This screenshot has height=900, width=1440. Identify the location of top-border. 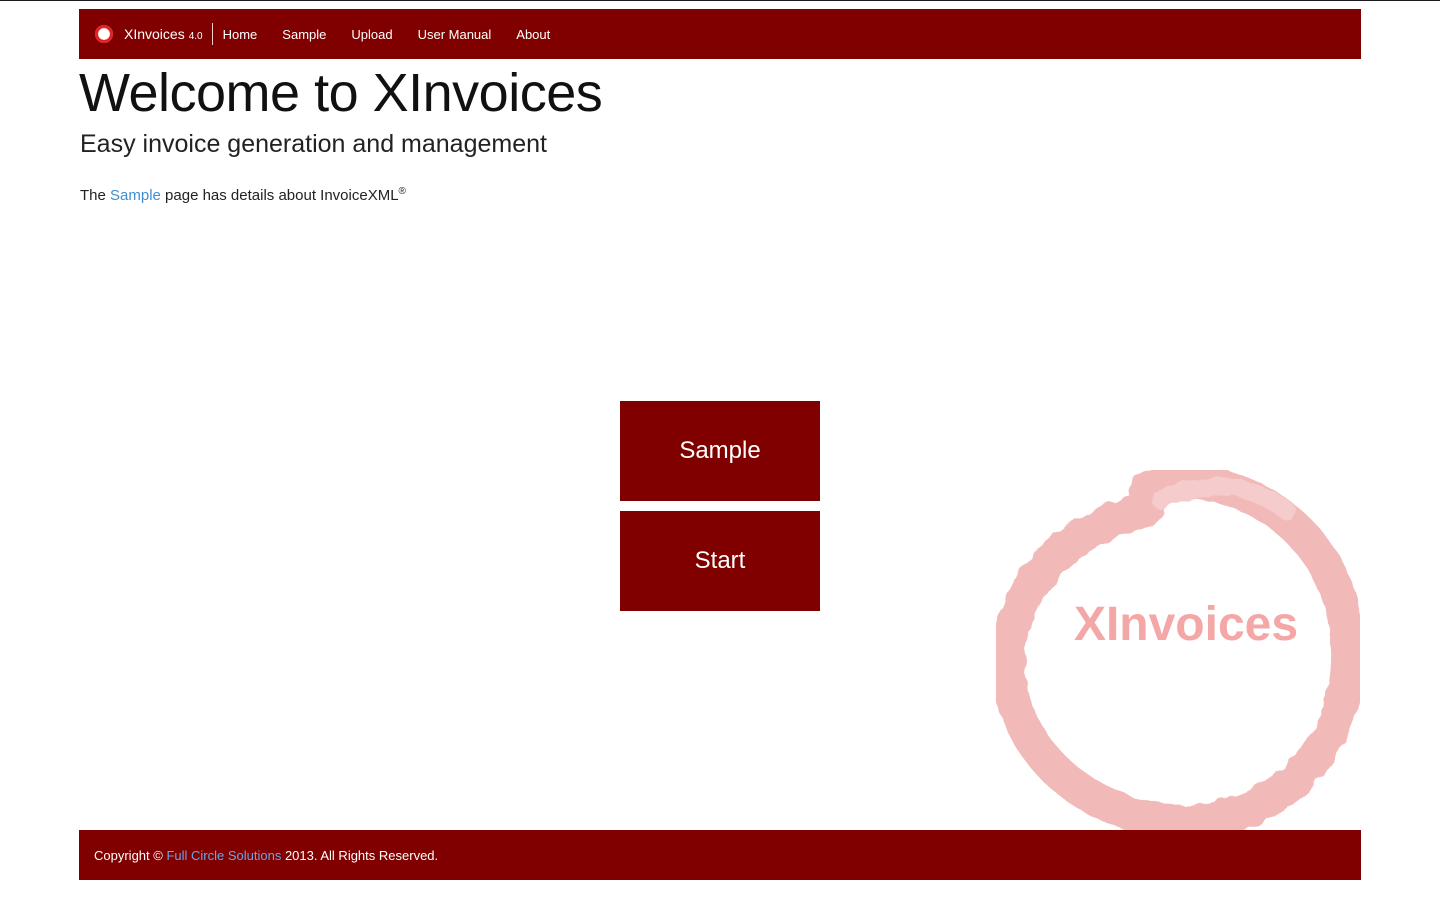
(720, 0).